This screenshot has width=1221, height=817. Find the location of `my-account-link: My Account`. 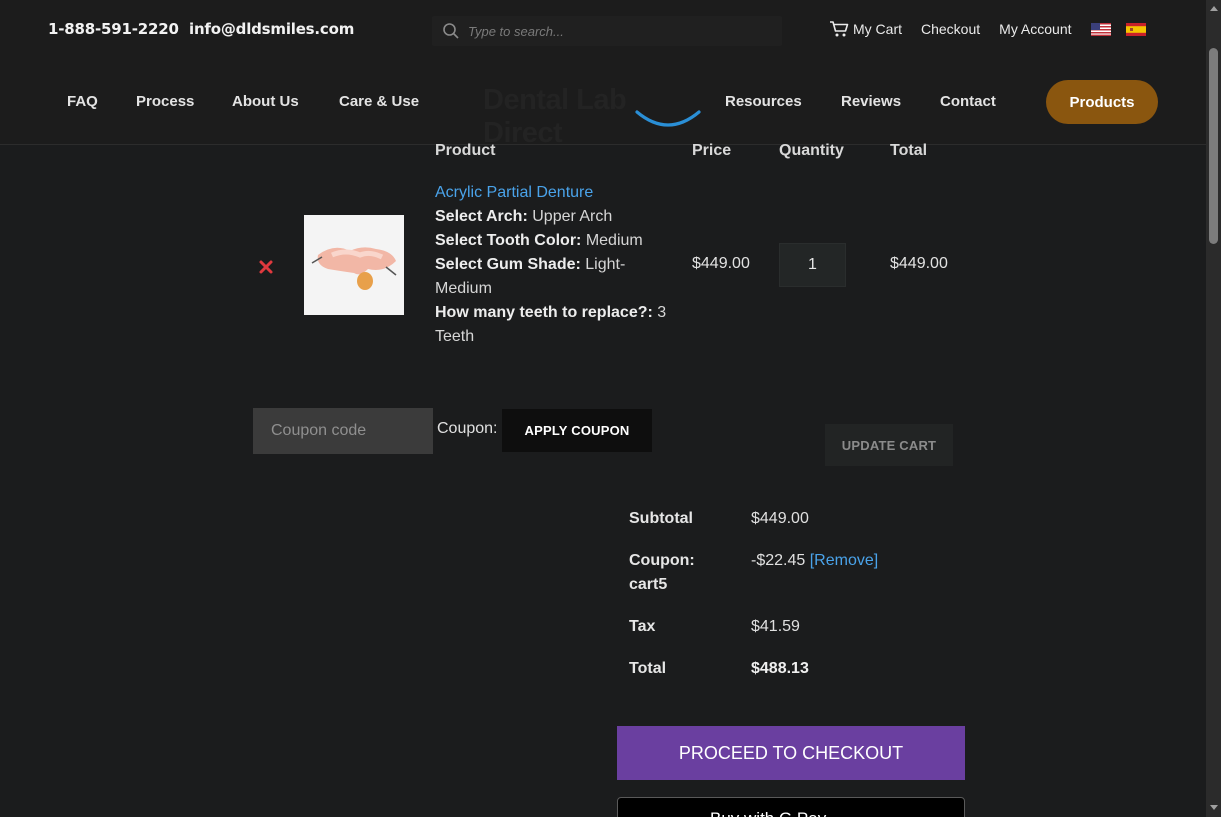

my-account-link: My Account is located at coordinates (1035, 29).